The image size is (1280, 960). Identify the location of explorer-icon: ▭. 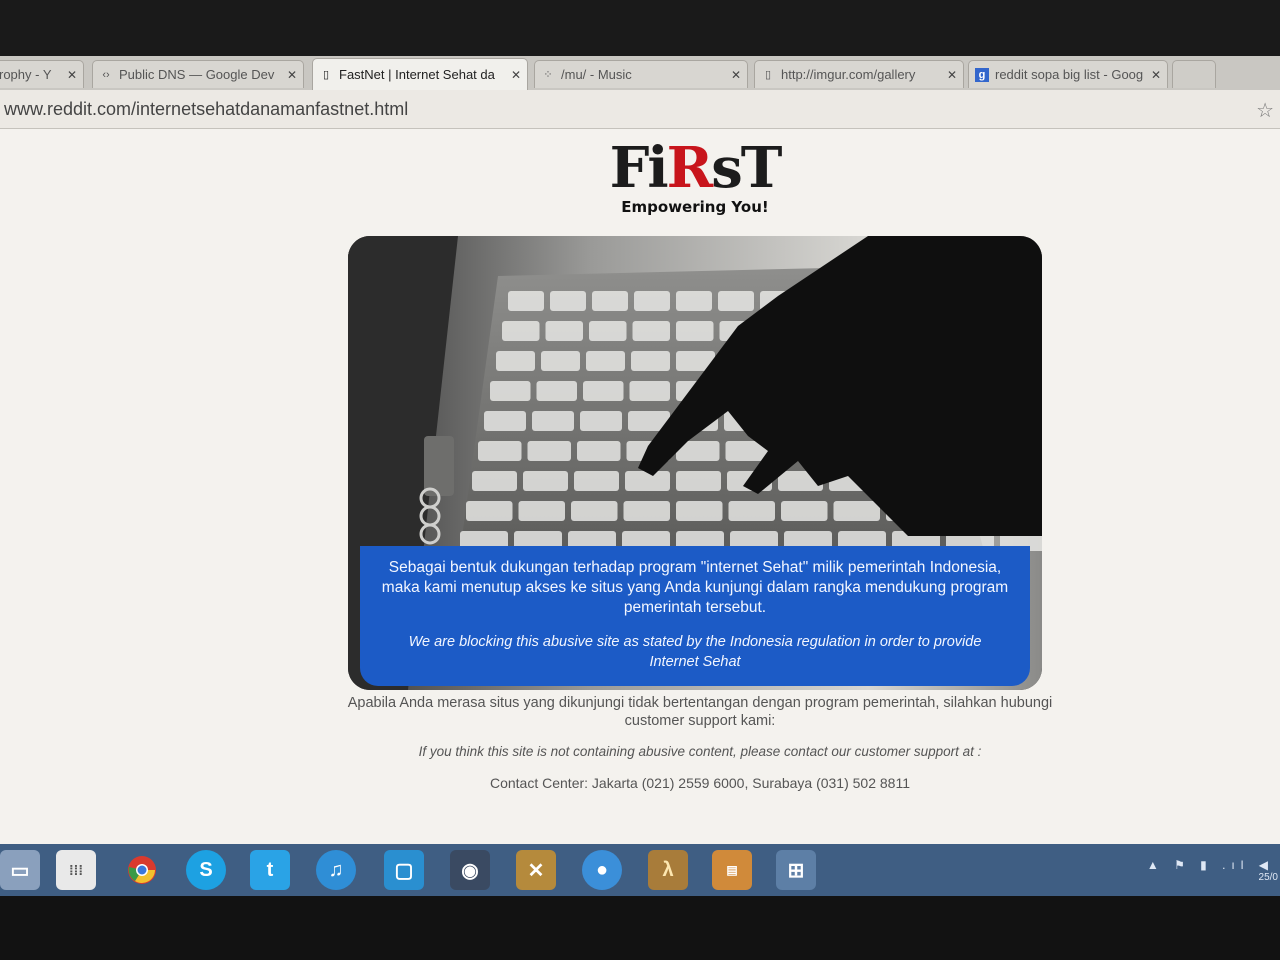
(20, 870).